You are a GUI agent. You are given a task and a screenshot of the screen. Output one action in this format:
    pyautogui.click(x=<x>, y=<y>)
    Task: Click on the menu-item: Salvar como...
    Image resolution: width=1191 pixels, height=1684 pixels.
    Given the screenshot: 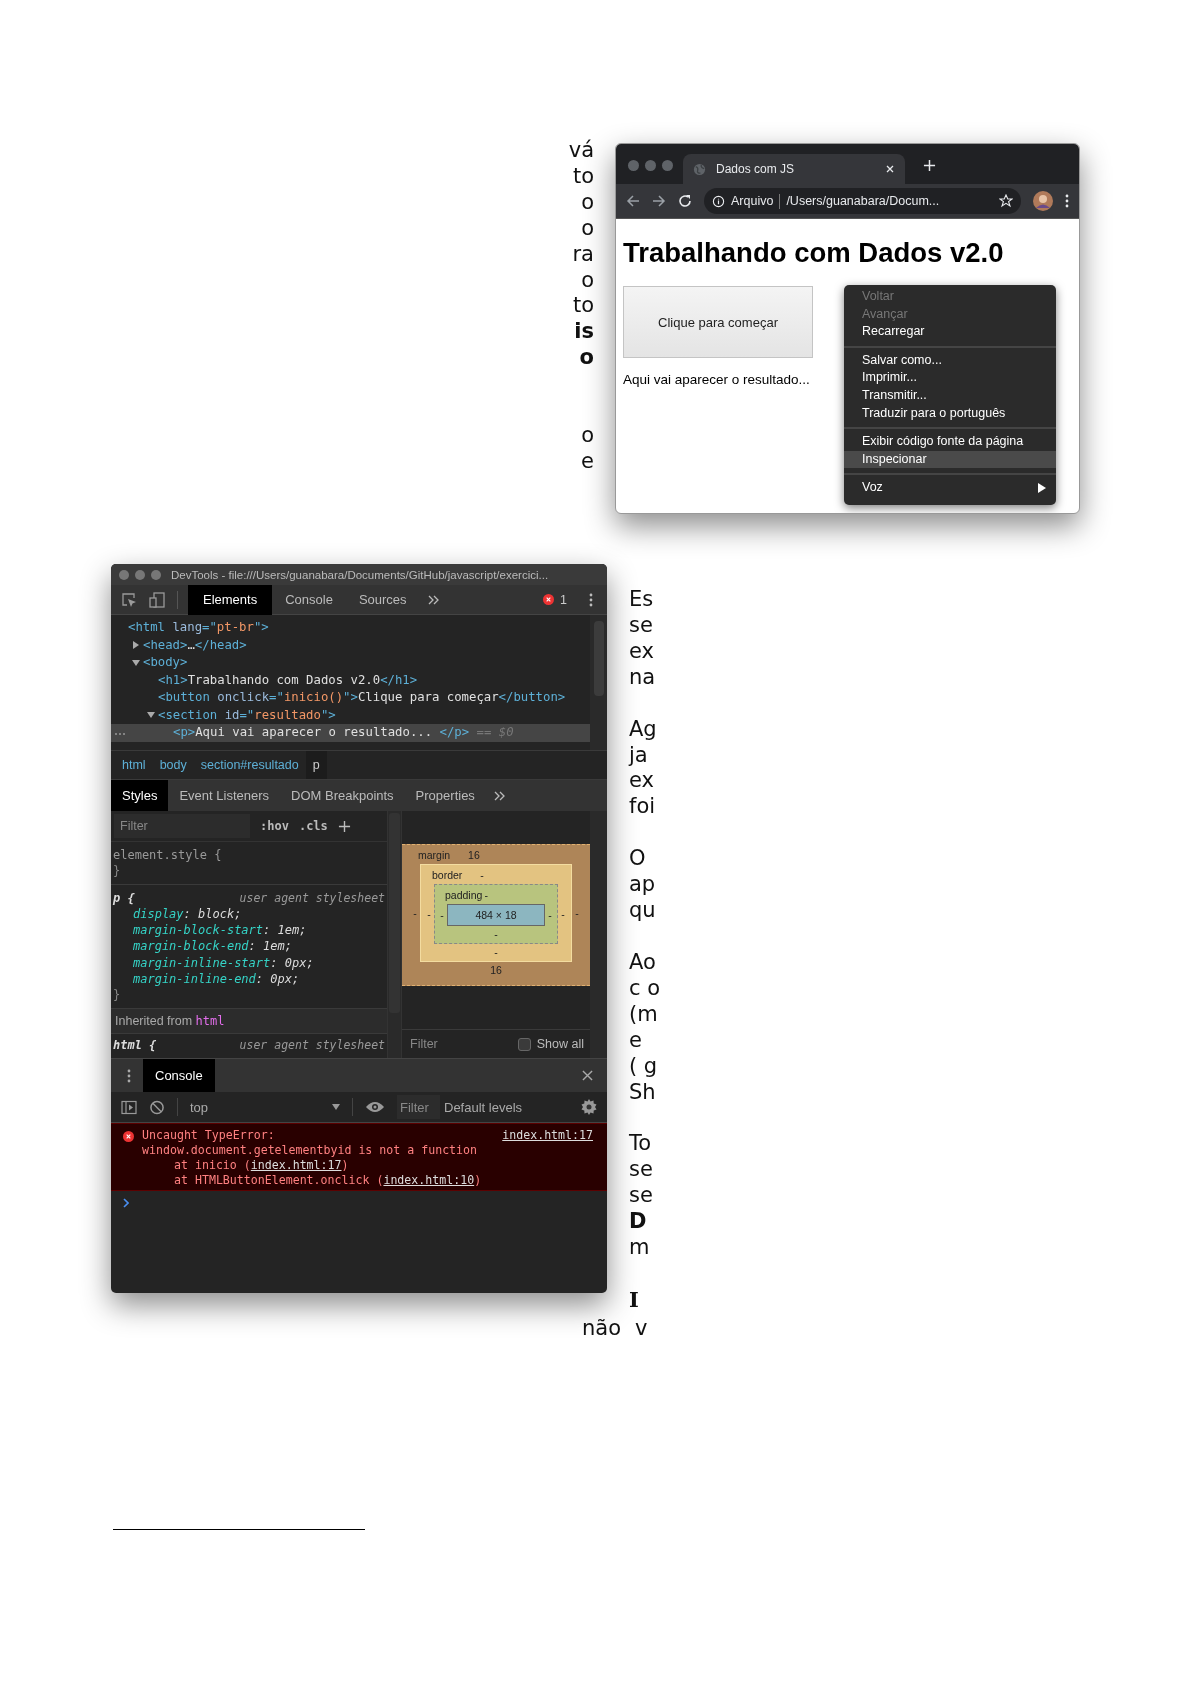 What is the action you would take?
    pyautogui.click(x=950, y=360)
    